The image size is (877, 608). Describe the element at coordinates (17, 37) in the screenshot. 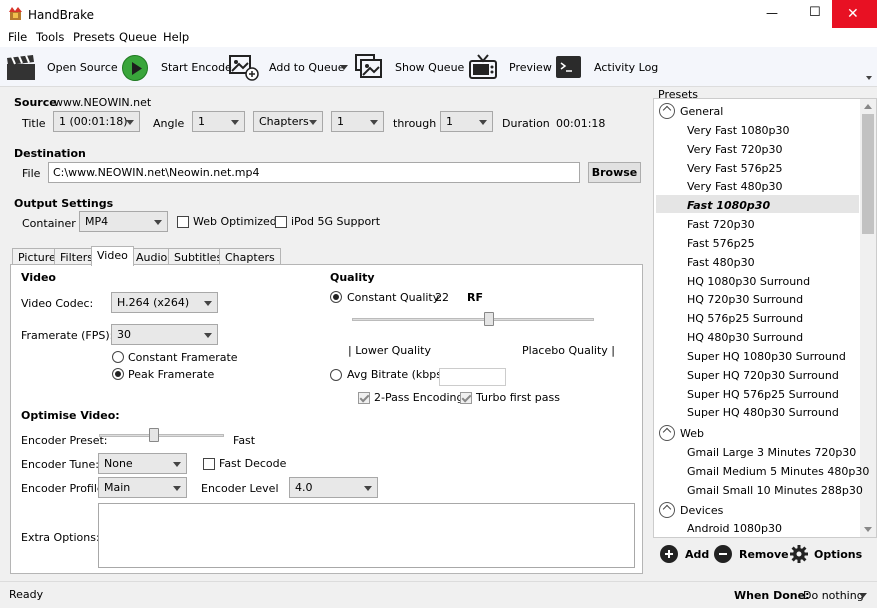

I see `menu-file: File` at that location.